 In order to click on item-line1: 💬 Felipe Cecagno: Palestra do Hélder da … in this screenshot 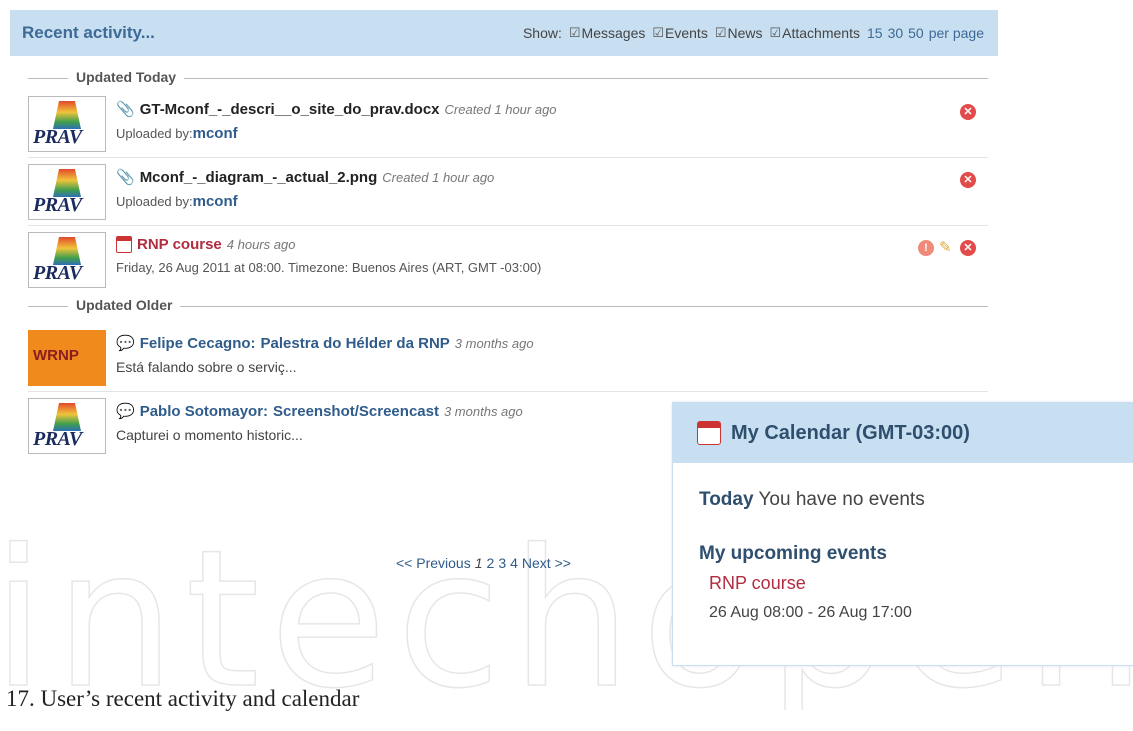, I will do `click(325, 343)`.